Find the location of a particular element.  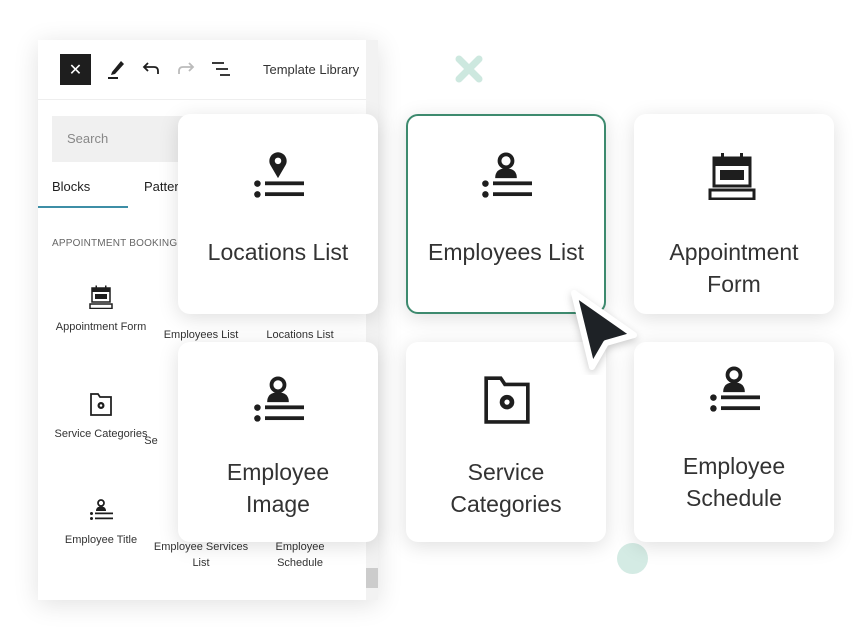

undo-icon is located at coordinates (151, 69).